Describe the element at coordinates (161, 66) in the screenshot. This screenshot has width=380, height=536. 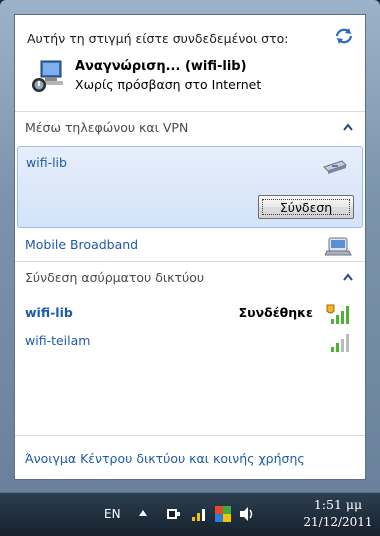
I see `current-network-name: Αναγνώριση... (wifi-lib)` at that location.